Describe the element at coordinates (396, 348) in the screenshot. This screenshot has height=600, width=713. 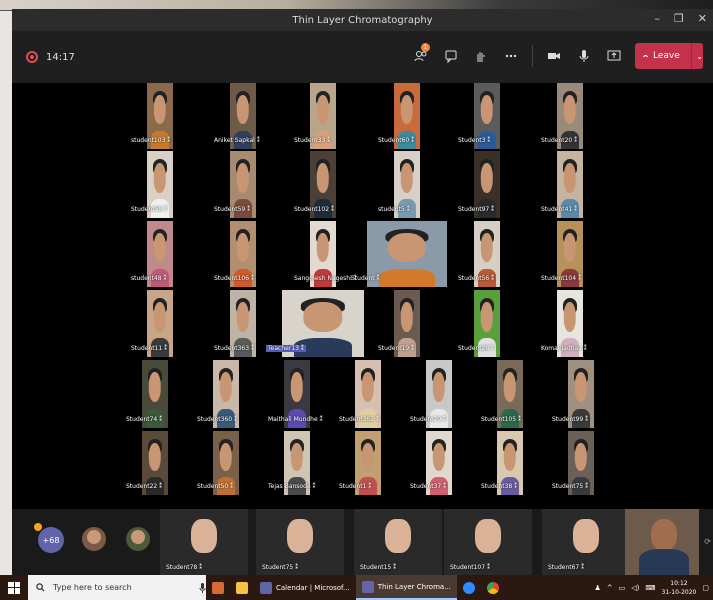
I see `participant-name: Student19 ⁑` at that location.